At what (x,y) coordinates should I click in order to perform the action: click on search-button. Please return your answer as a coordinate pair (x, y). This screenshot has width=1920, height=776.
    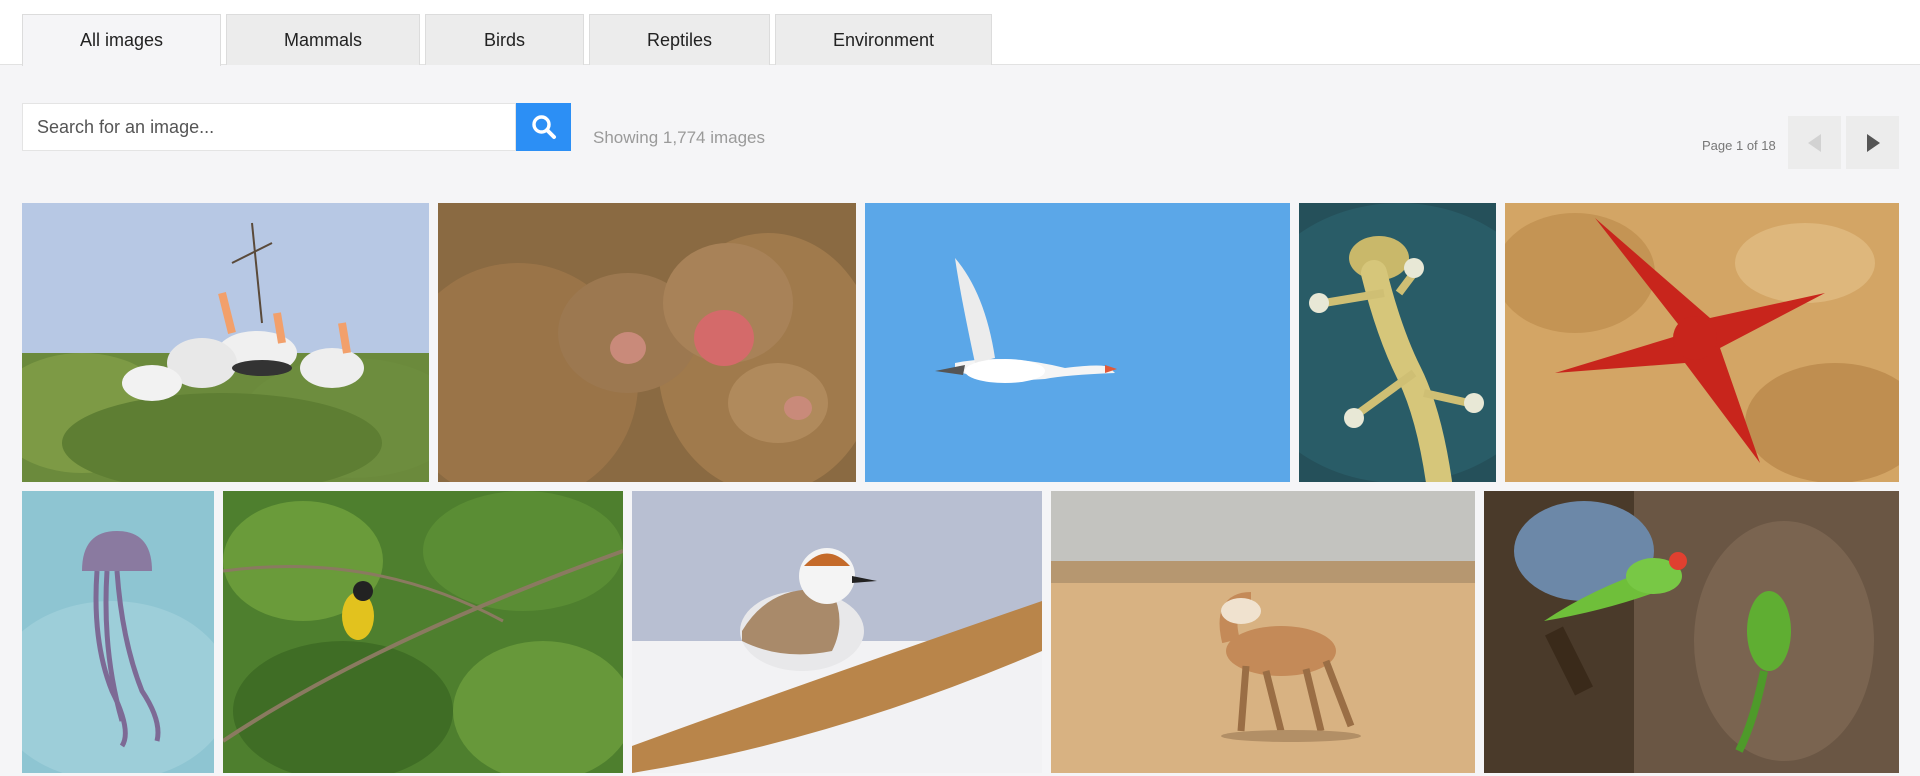
    Looking at the image, I should click on (543, 127).